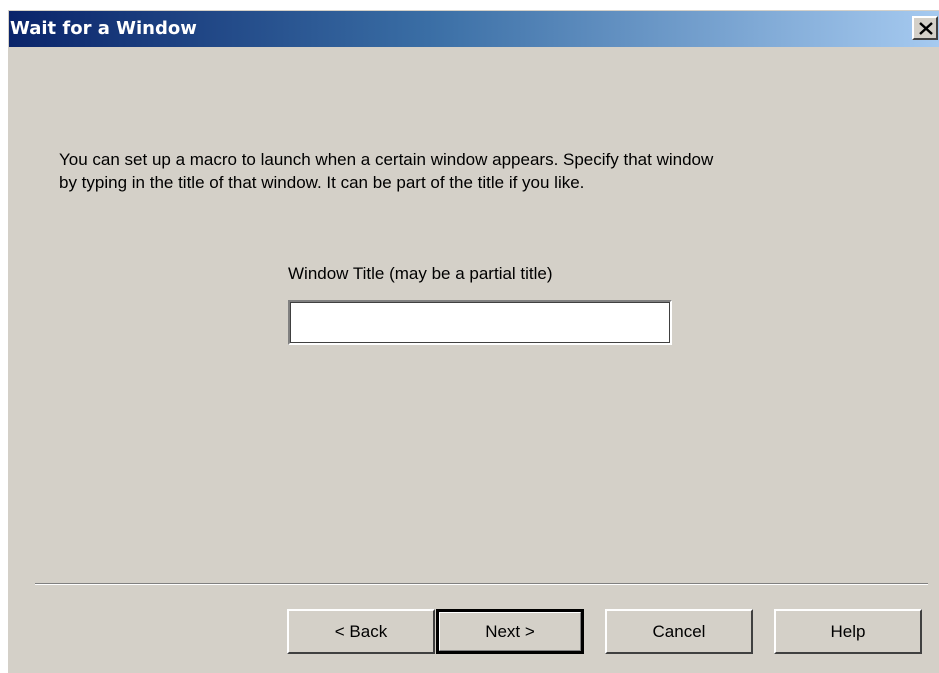 The height and width of the screenshot is (673, 939). What do you see at coordinates (420, 273) in the screenshot?
I see `window-title-label: Window Title (may be a partial title)` at bounding box center [420, 273].